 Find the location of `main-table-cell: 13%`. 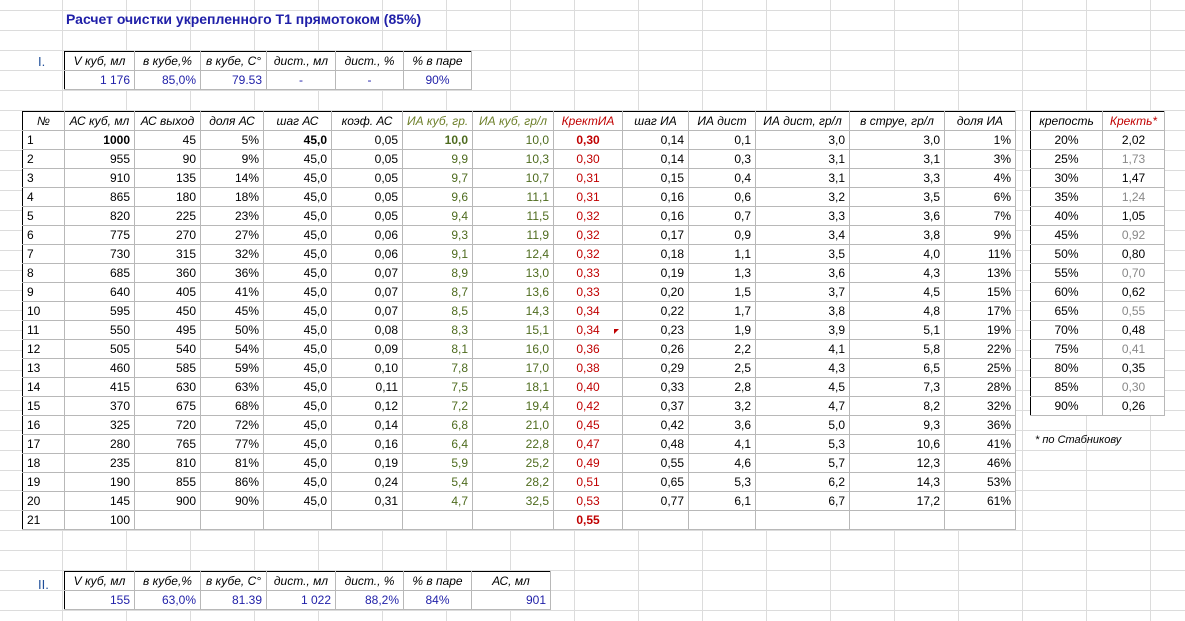

main-table-cell: 13% is located at coordinates (980, 273).